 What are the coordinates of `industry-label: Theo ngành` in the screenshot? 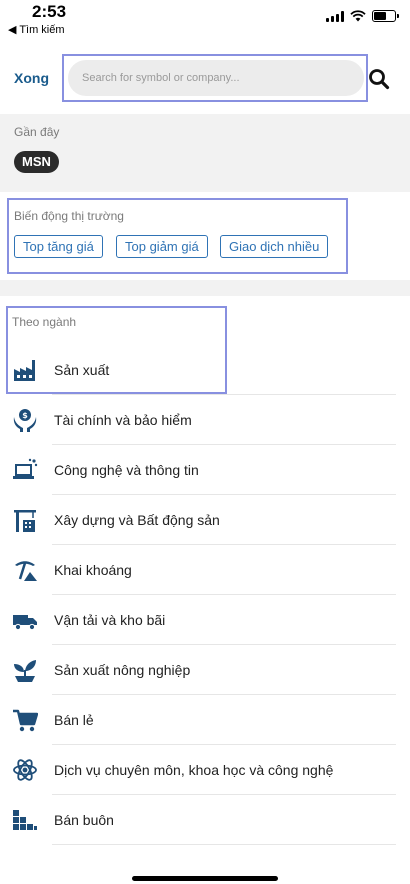 It's located at (44, 322).